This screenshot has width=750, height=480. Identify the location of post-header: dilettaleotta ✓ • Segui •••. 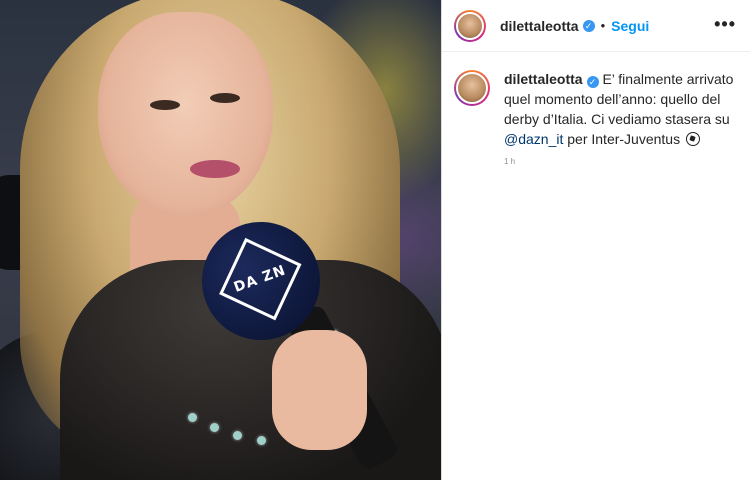
(596, 26).